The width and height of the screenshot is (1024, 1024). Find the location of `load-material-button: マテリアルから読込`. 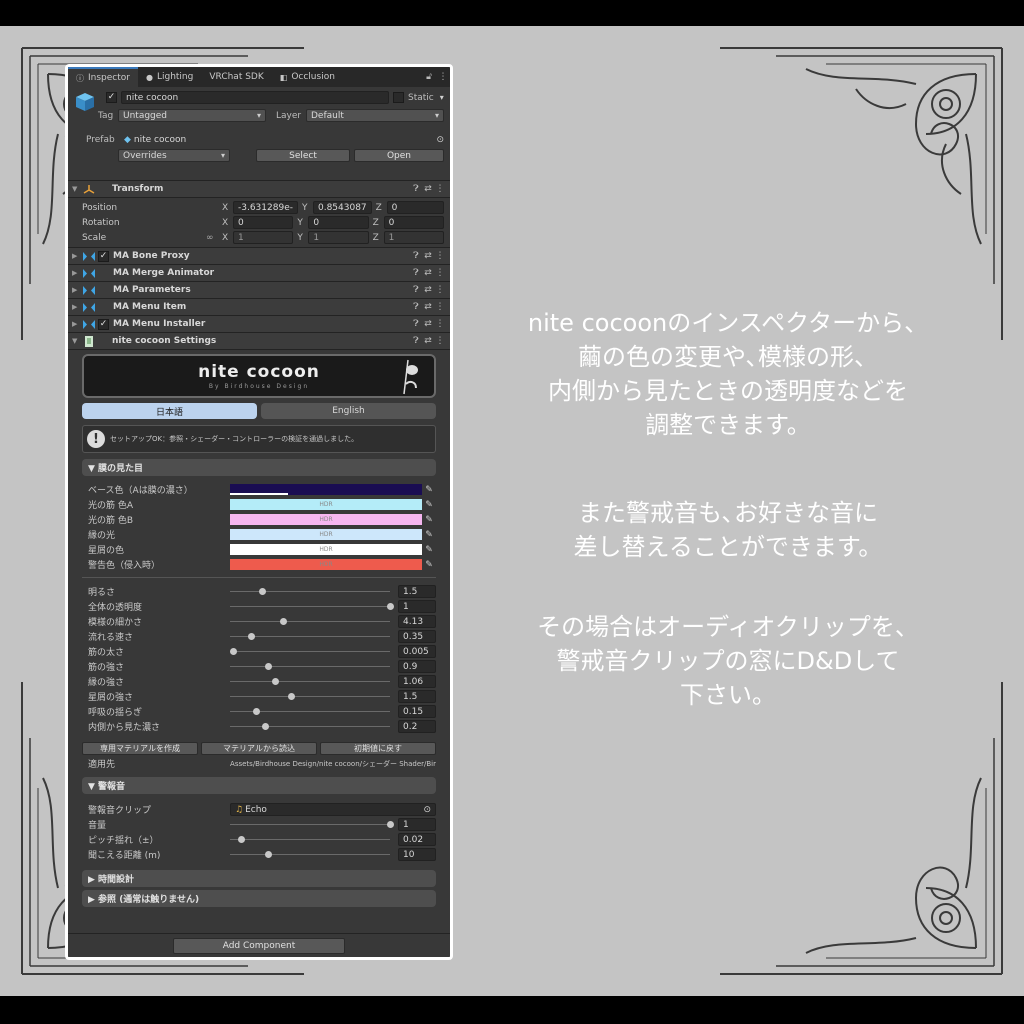

load-material-button: マテリアルから読込 is located at coordinates (259, 748).